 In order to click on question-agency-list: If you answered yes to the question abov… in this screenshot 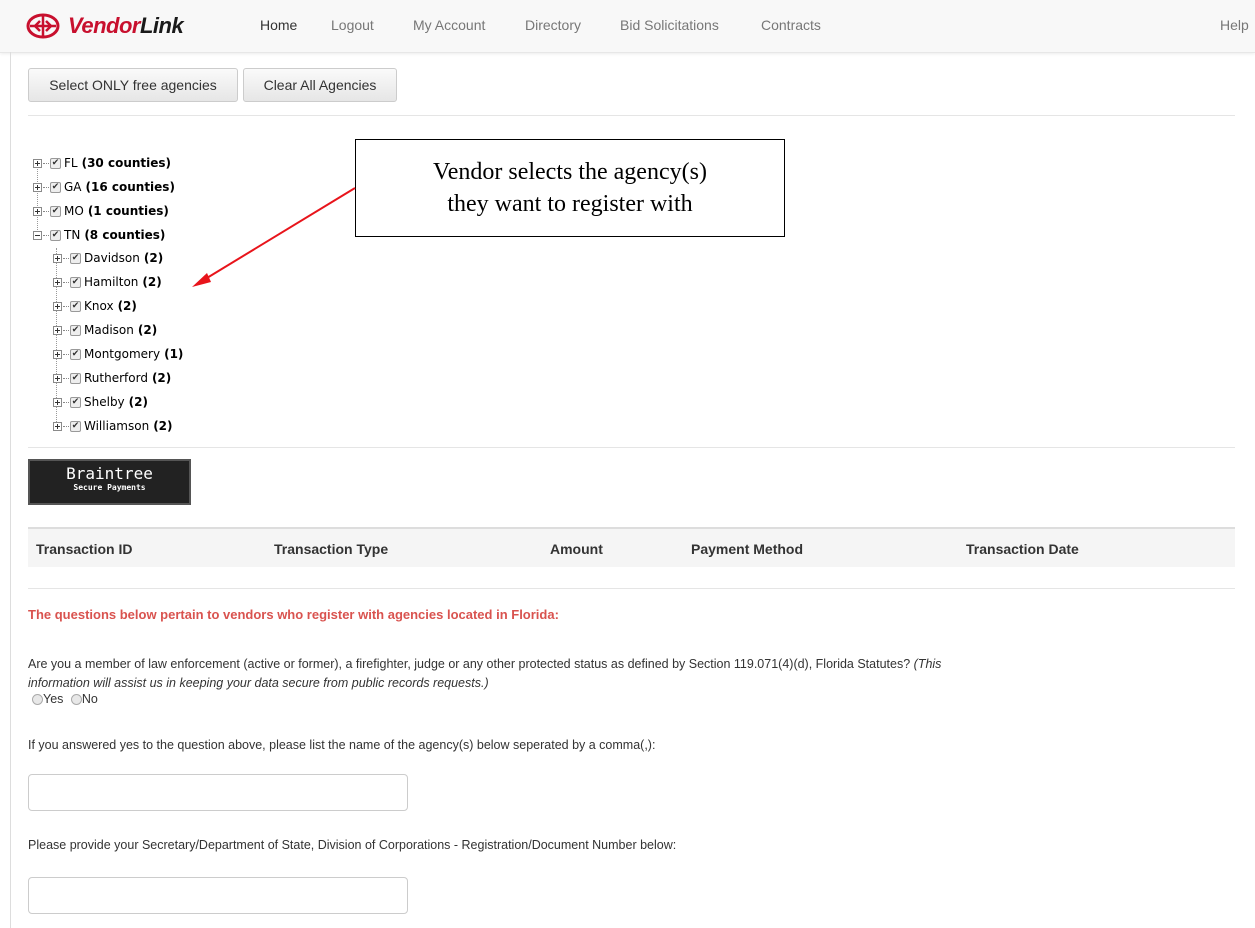, I will do `click(342, 745)`.